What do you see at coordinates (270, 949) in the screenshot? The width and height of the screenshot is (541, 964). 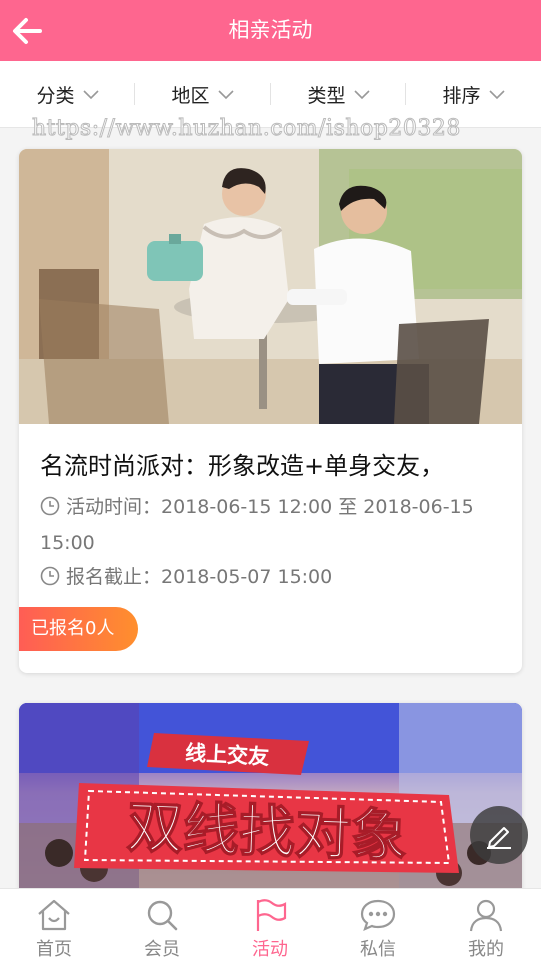 I see `tab-label: 活动` at bounding box center [270, 949].